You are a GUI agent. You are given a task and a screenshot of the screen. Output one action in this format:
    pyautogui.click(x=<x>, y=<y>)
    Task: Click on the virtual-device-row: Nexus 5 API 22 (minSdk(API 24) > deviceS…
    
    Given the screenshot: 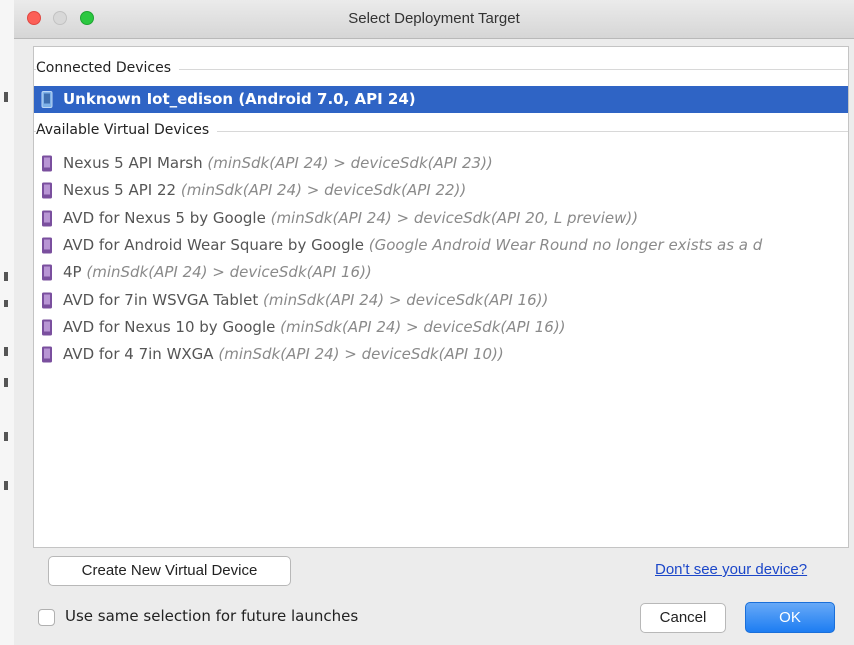 What is the action you would take?
    pyautogui.click(x=441, y=190)
    